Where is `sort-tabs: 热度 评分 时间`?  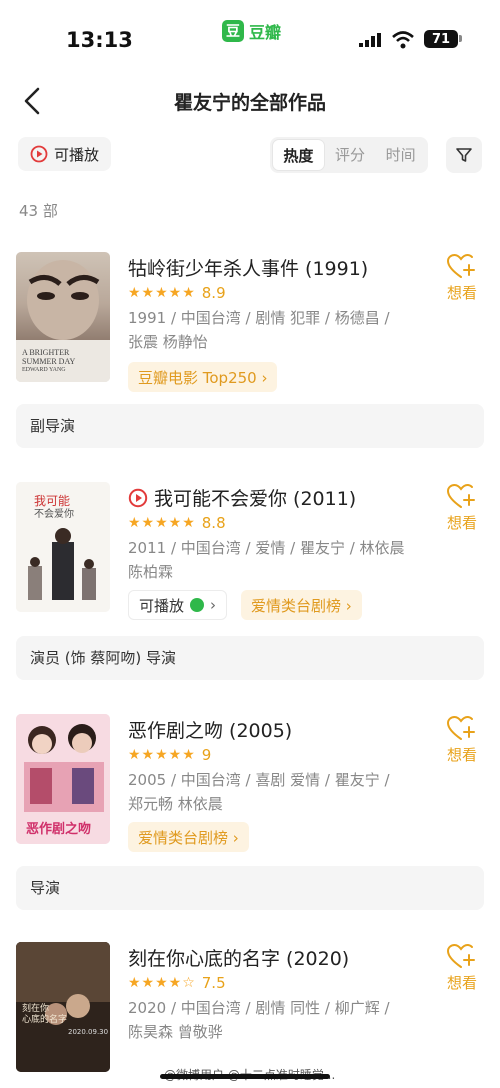
sort-tabs: 热度 评分 时间 is located at coordinates (349, 155).